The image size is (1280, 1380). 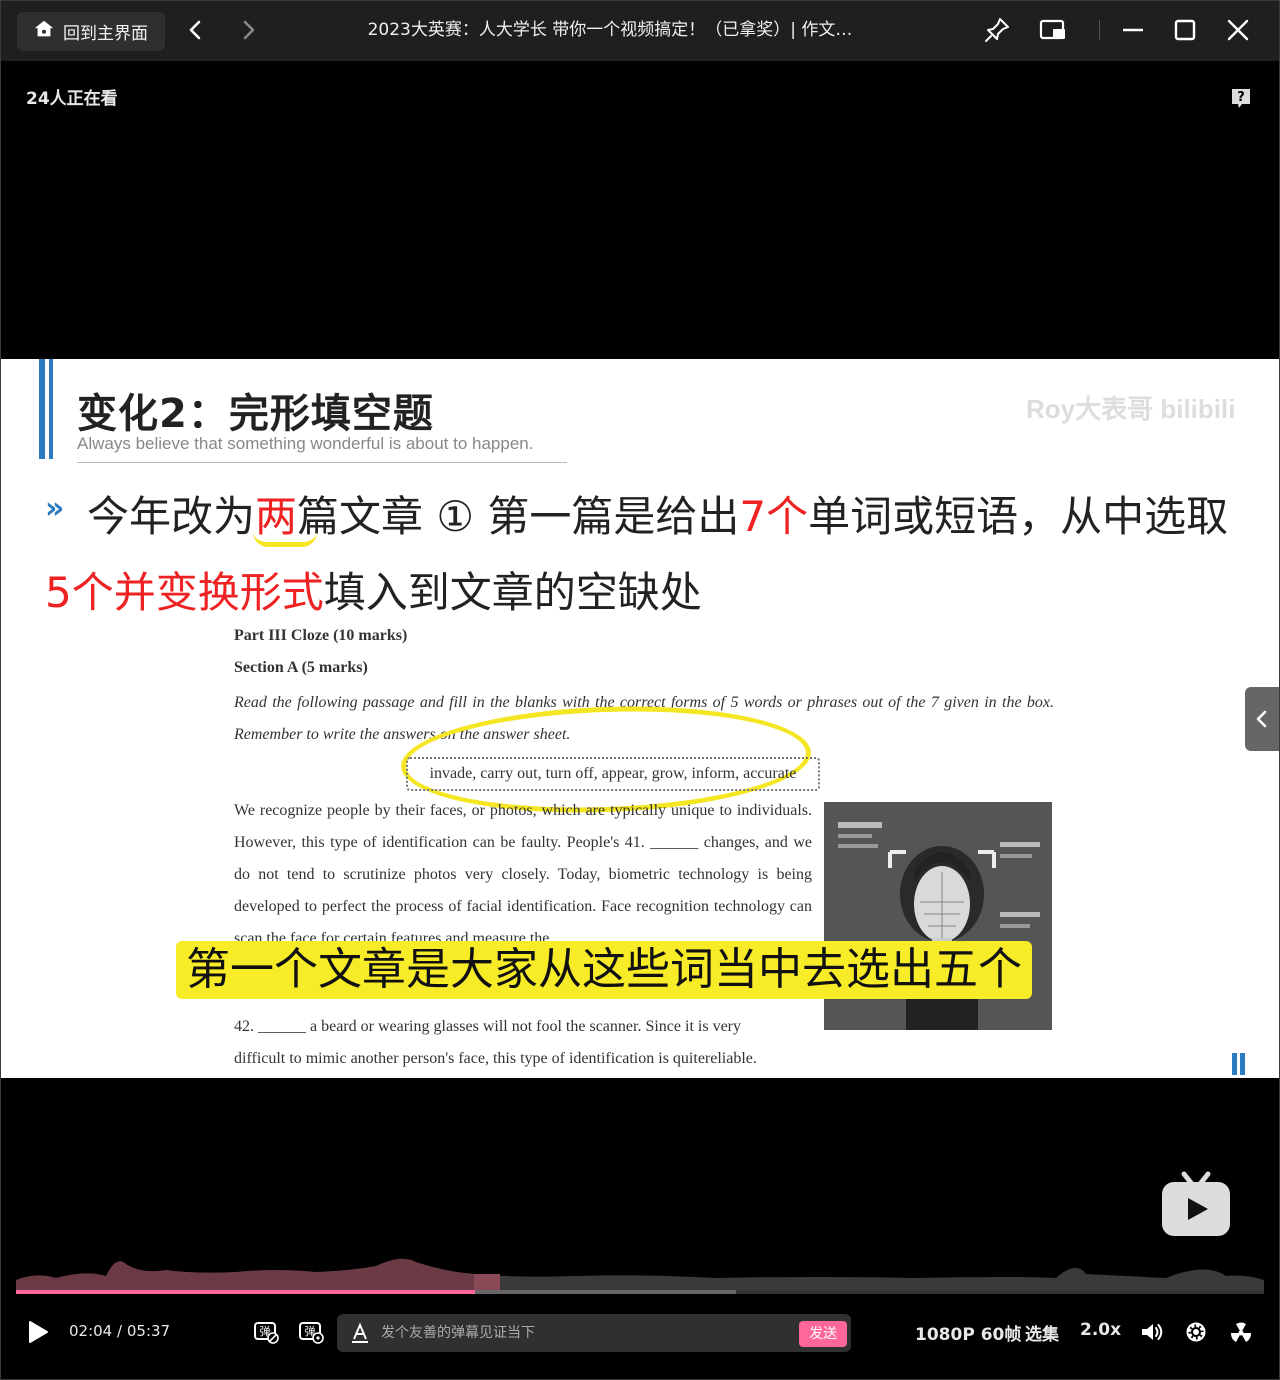 I want to click on text-style-icon, so click(x=360, y=1333).